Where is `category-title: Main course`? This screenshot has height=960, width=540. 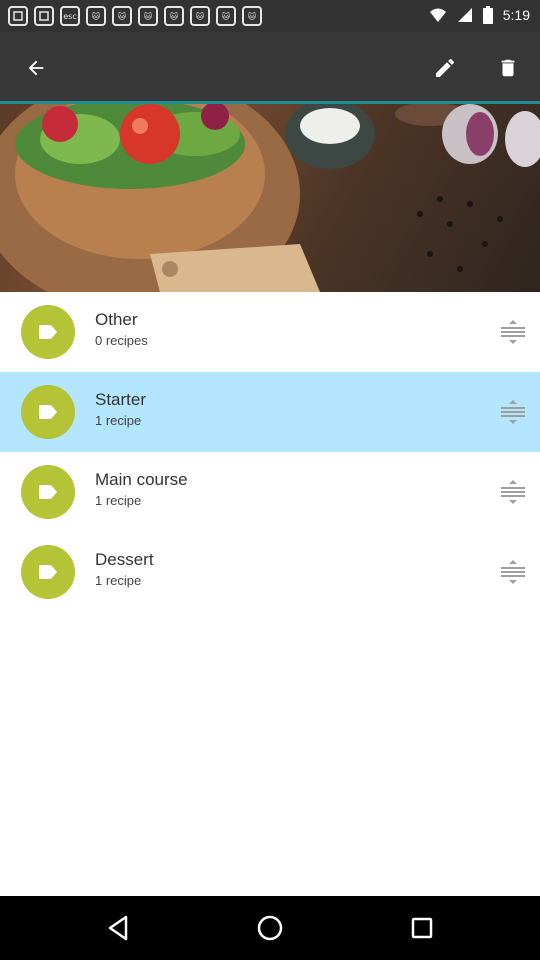
category-title: Main course is located at coordinates (141, 479).